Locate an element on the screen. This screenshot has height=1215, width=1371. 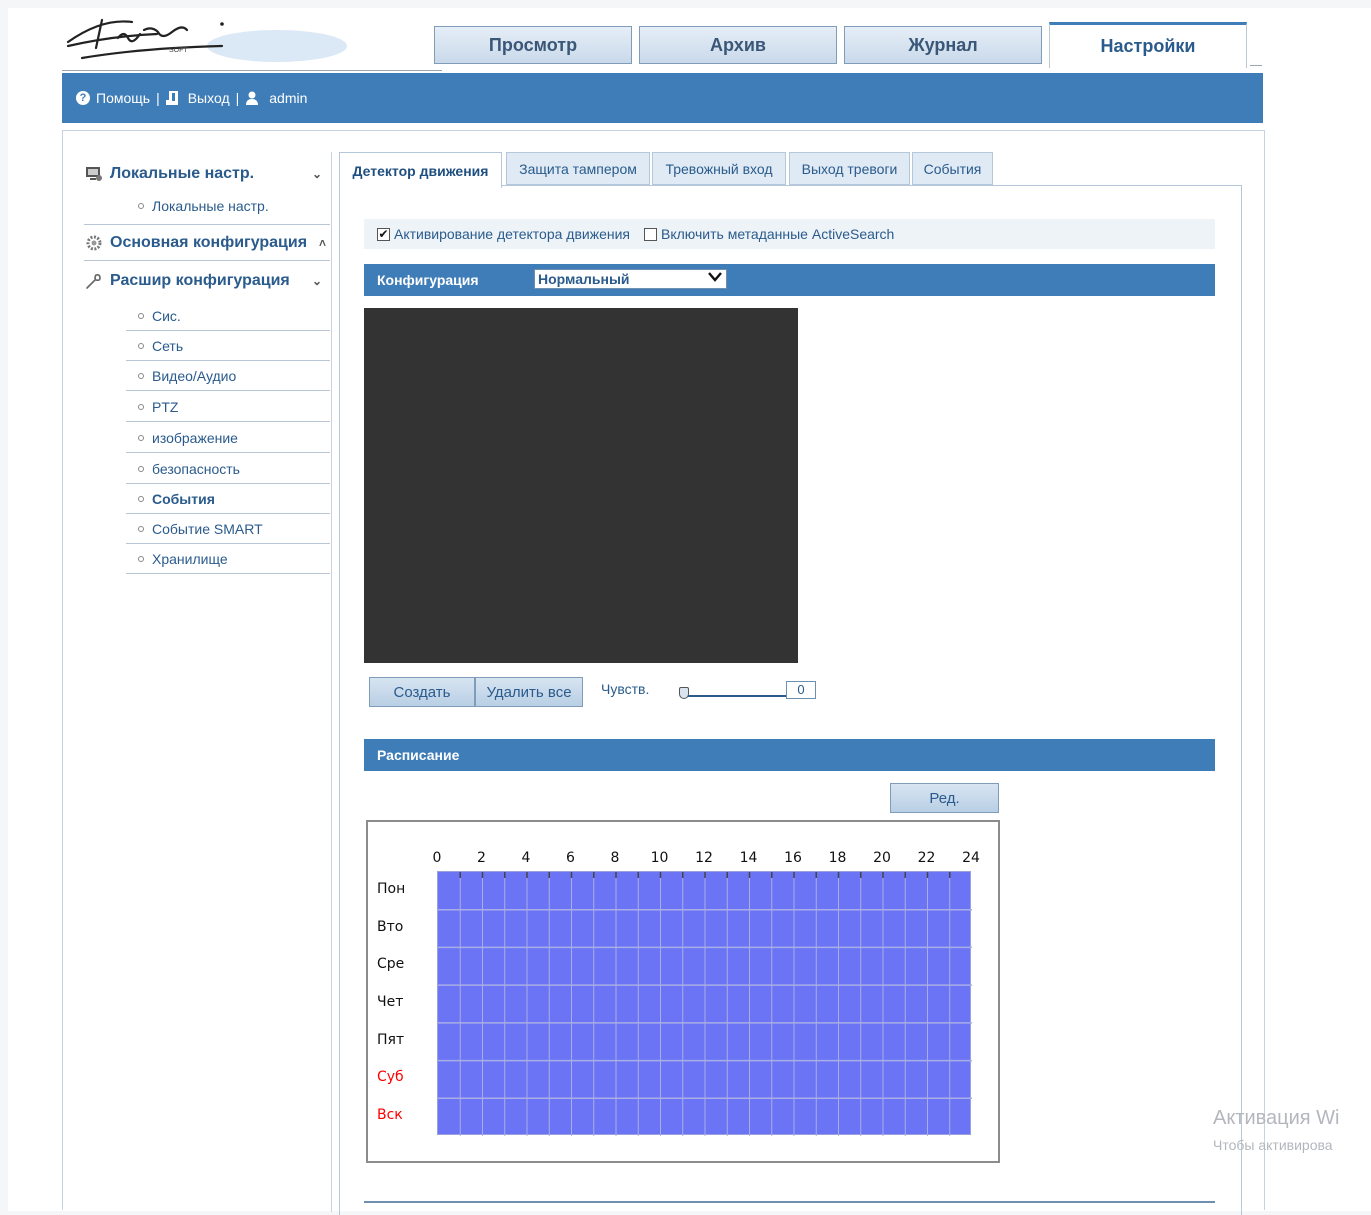
day-label: Сре is located at coordinates (391, 964).